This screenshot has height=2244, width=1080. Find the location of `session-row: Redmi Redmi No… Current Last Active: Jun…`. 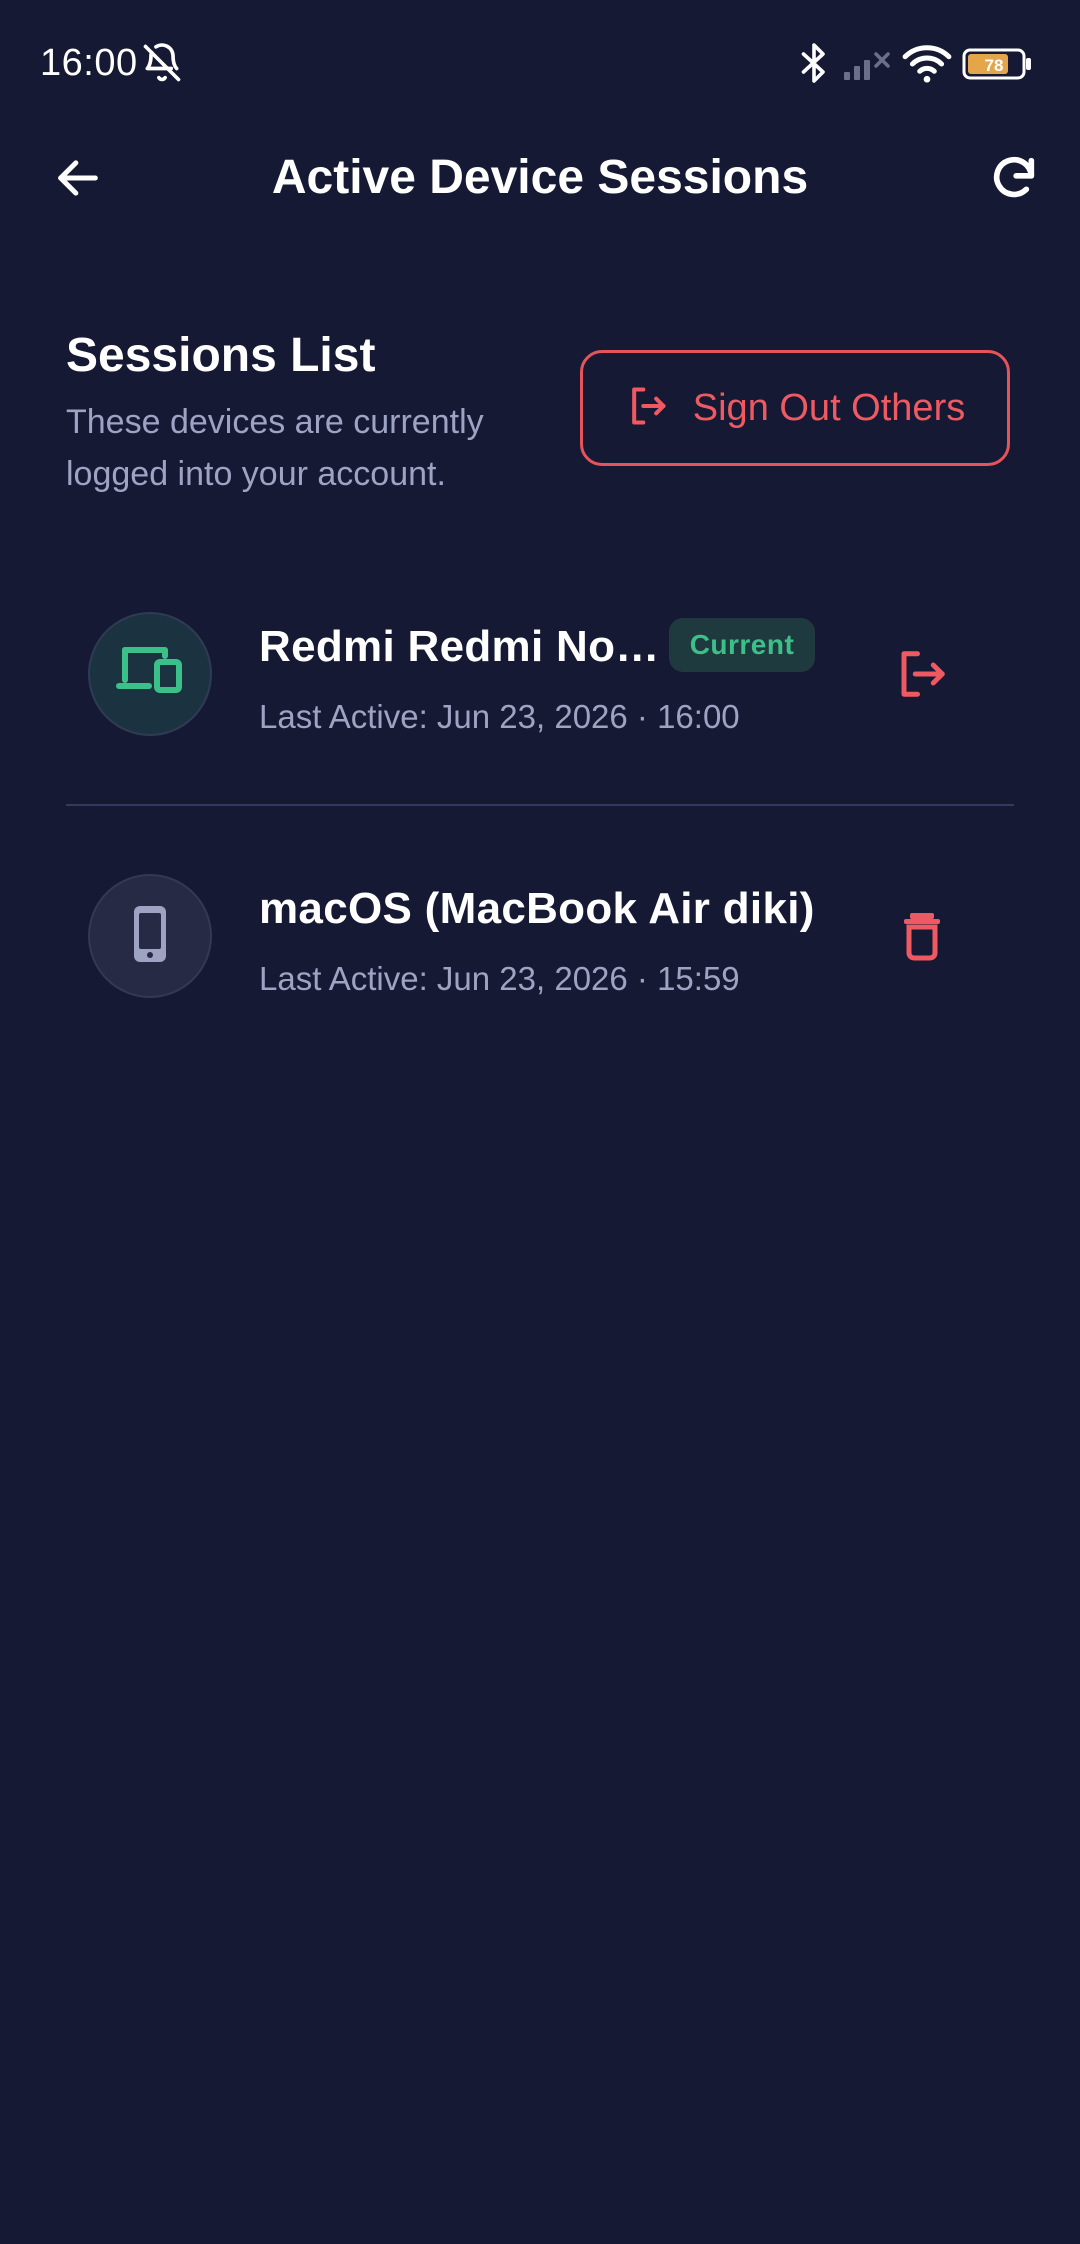

session-row: Redmi Redmi No… Current Last Active: Jun… is located at coordinates (540, 675).